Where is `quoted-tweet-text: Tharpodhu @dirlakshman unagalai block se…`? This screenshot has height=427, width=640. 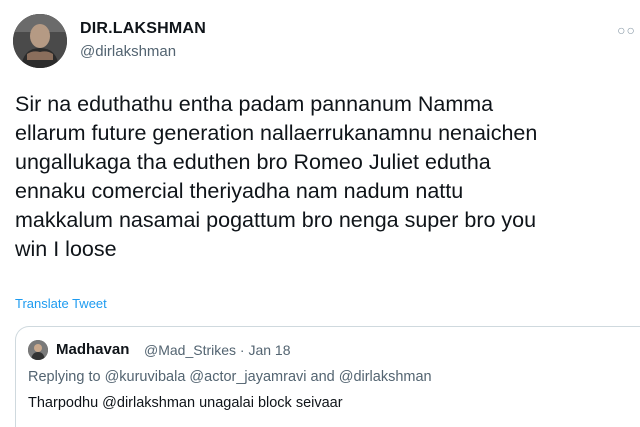 quoted-tweet-text: Tharpodhu @dirlakshman unagalai block se… is located at coordinates (185, 403).